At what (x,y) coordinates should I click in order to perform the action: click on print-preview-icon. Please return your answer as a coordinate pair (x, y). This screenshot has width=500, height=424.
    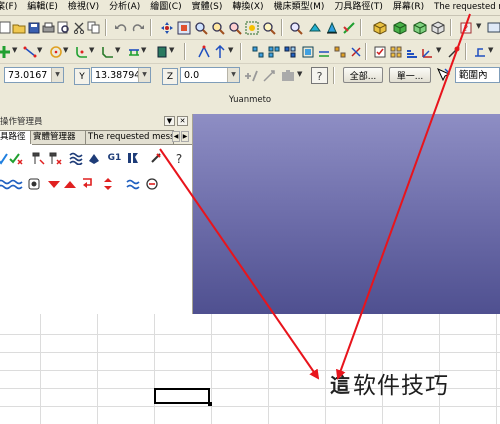
    Looking at the image, I should click on (63, 27).